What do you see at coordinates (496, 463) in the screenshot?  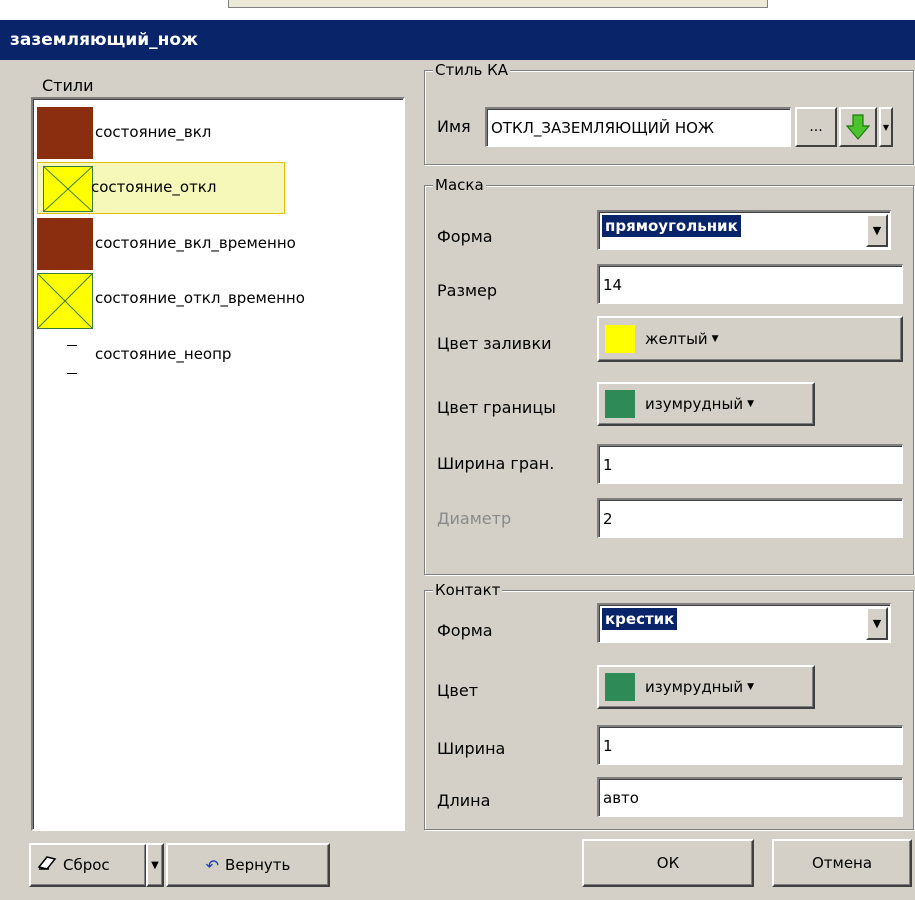 I see `border-width-label: Ширина гран.` at bounding box center [496, 463].